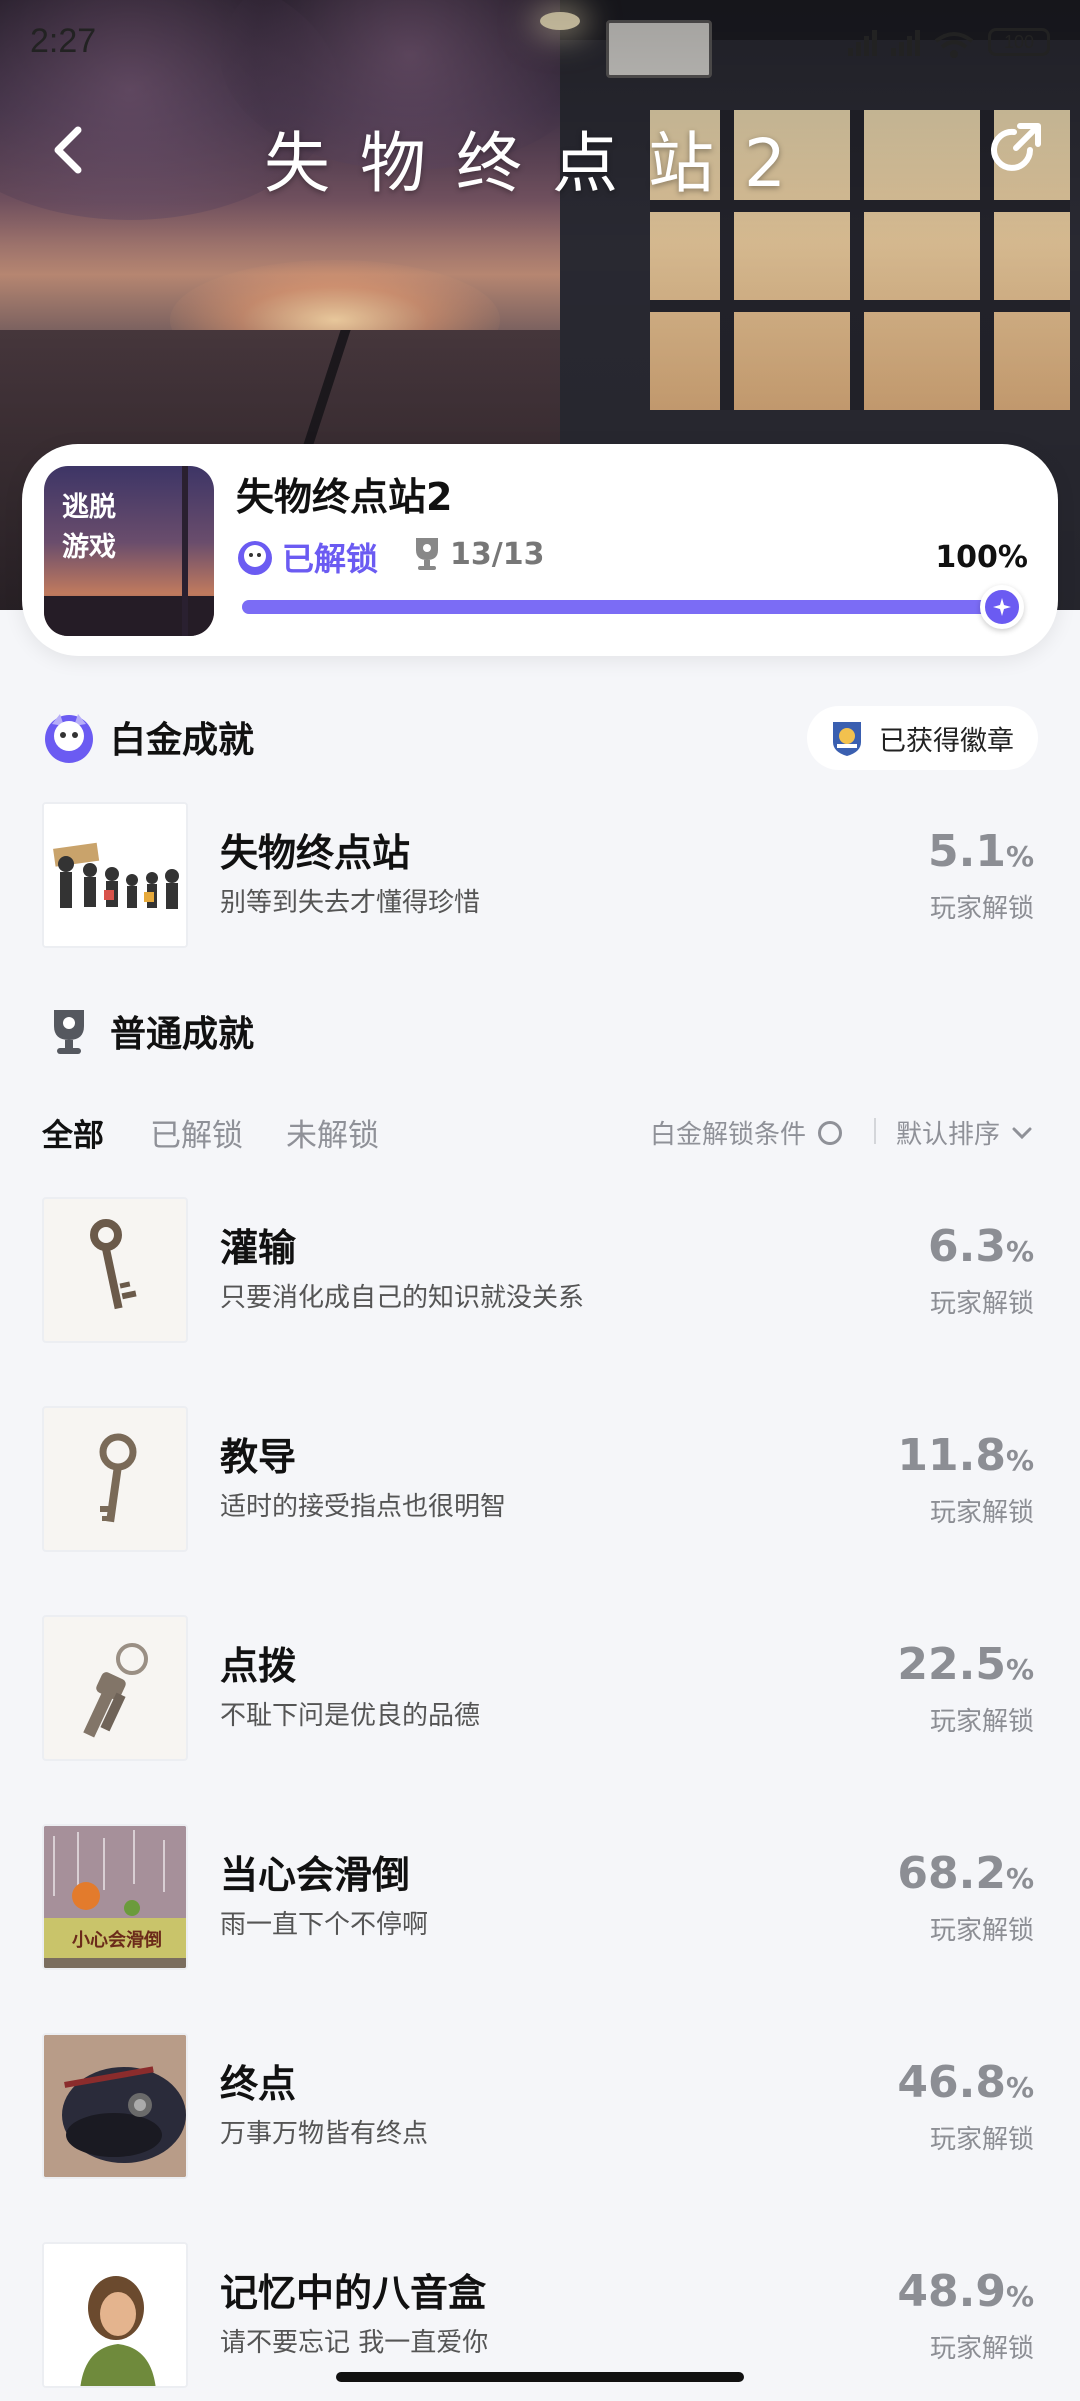 The image size is (1080, 2401). What do you see at coordinates (728, 1135) in the screenshot?
I see `platinum-condition-label: 白金解锁条件` at bounding box center [728, 1135].